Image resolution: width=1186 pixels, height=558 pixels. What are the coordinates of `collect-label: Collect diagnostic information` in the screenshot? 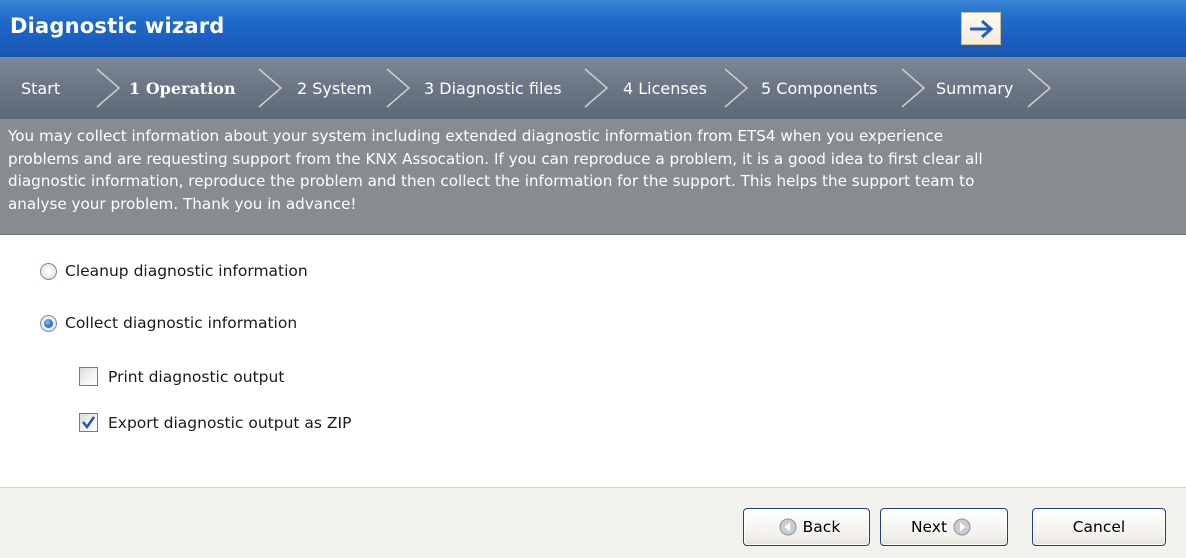 It's located at (181, 323).